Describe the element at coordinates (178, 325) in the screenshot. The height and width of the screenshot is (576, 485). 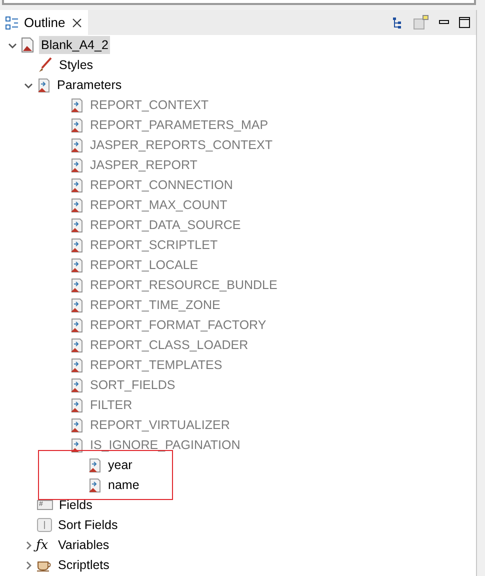
I see `tree-item: REPORT_FORMAT_FACTORY` at that location.